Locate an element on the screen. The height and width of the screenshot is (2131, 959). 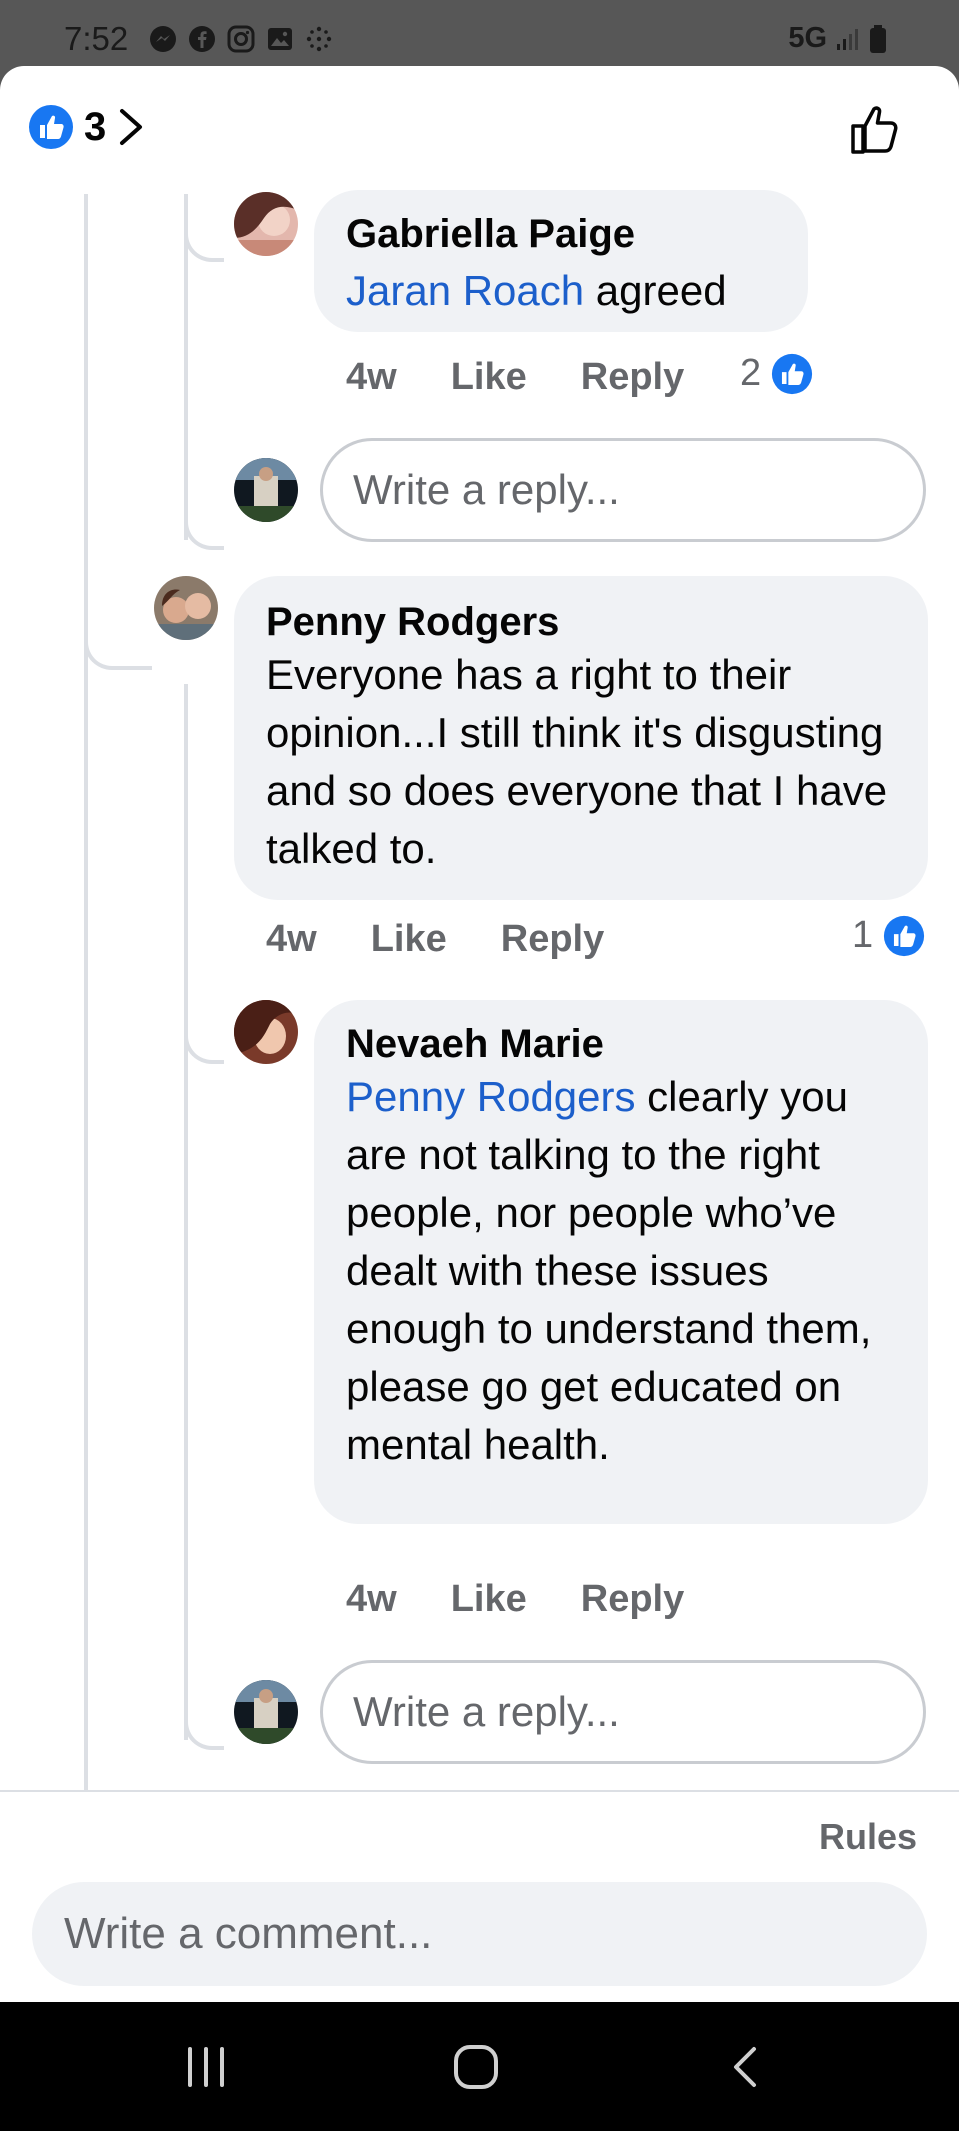
mention-link: Jaran Roach is located at coordinates (465, 290).